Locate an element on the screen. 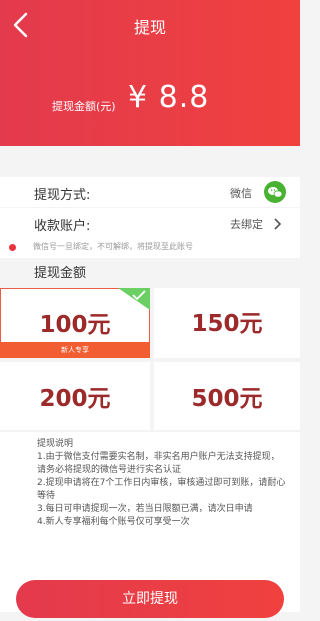  instructions-title: 提现说明 is located at coordinates (55, 444).